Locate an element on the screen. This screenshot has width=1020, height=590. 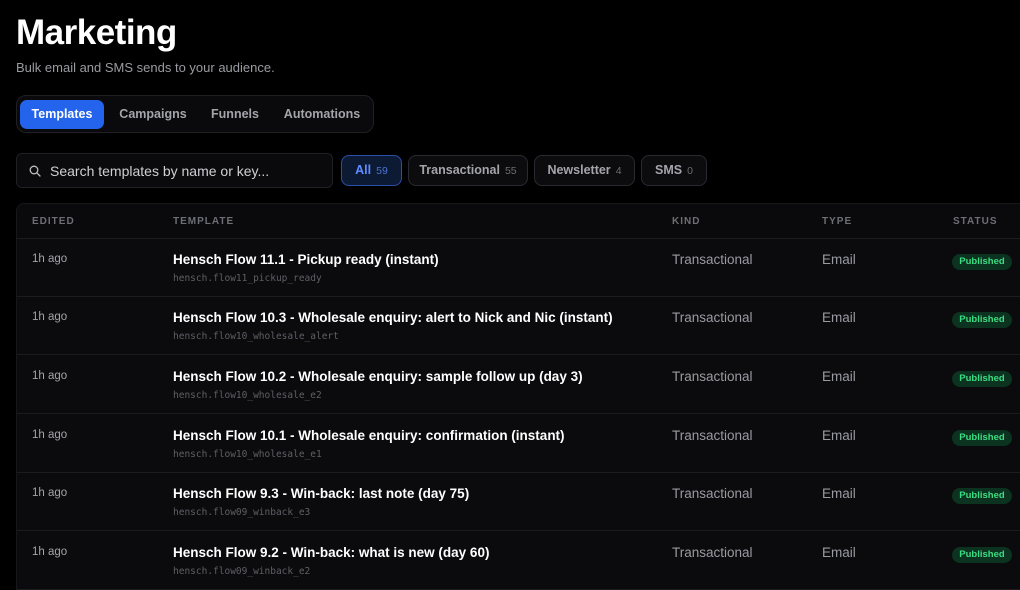
row-template-key: hensch.flow10_wholesale_e1 is located at coordinates (247, 454).